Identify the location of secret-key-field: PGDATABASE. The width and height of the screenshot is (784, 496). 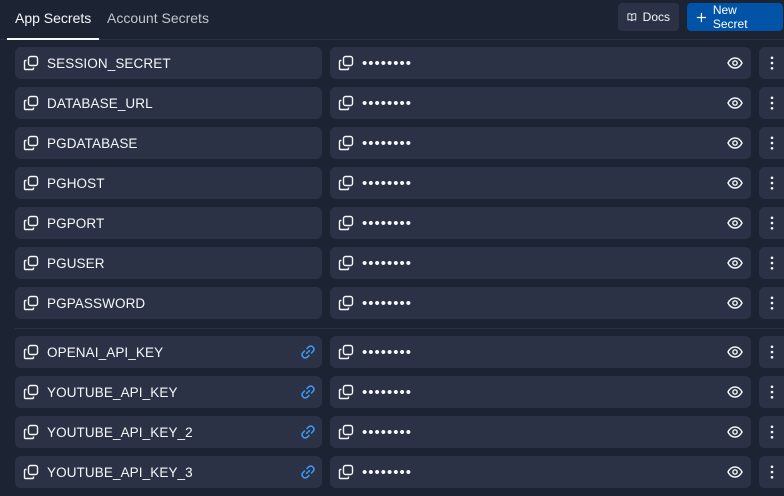
(168, 143).